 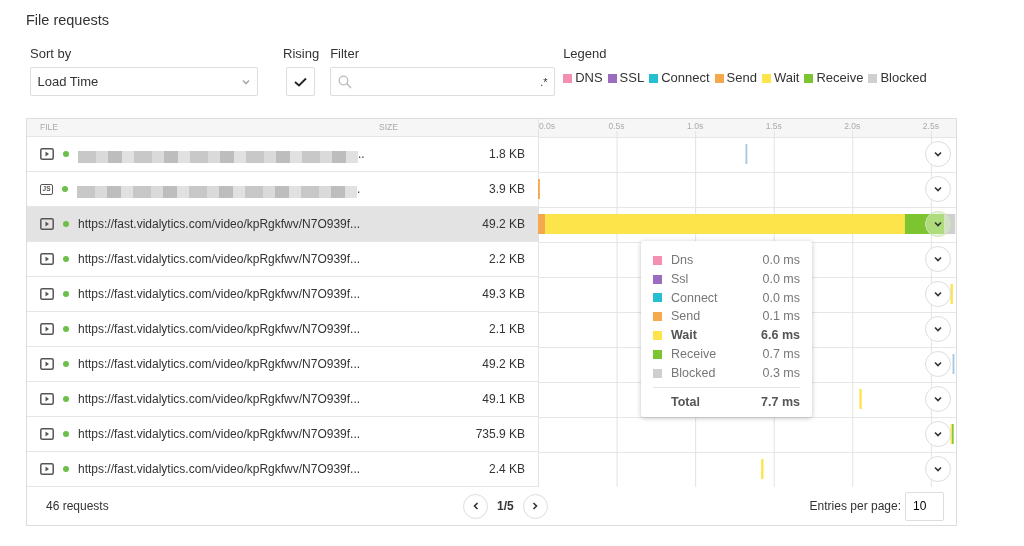 What do you see at coordinates (632, 78) in the screenshot?
I see `legend-label: SSL` at bounding box center [632, 78].